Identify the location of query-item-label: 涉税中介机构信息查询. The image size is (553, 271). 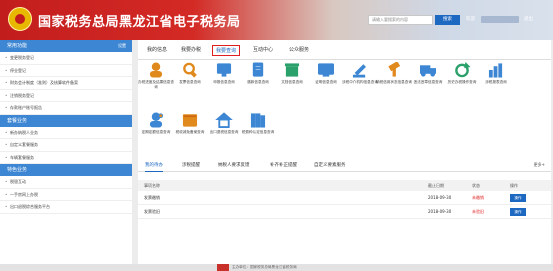
(360, 82).